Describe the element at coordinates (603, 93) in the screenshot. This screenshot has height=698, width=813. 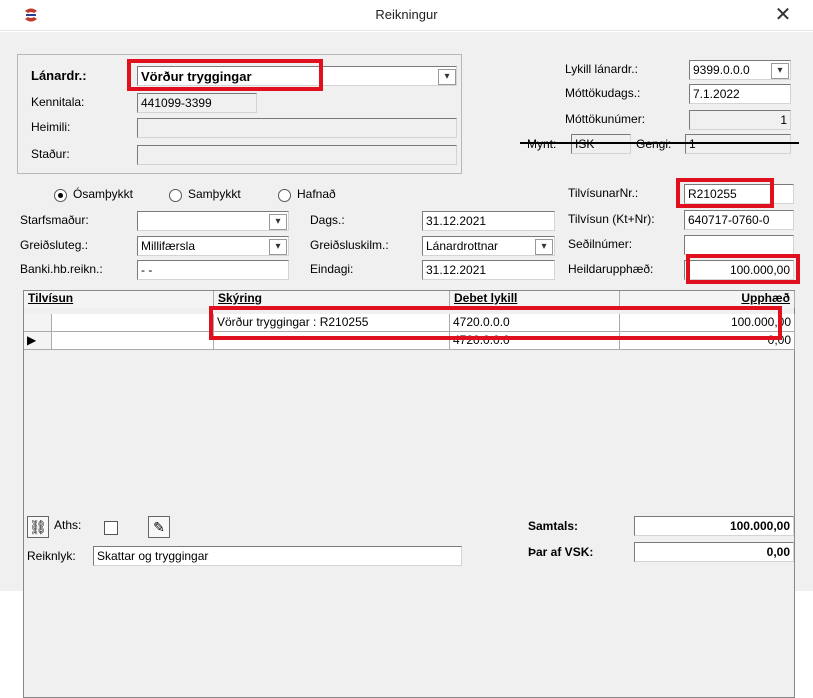
I see `mottoku-dags-label: Móttökudags.:` at that location.